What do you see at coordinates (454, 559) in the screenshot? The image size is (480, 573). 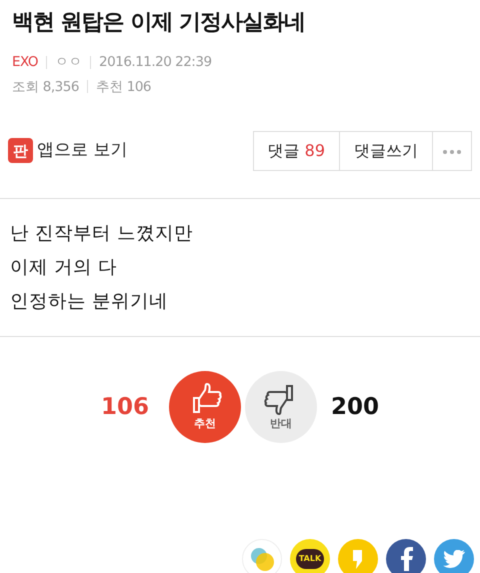 I see `bird-icon` at bounding box center [454, 559].